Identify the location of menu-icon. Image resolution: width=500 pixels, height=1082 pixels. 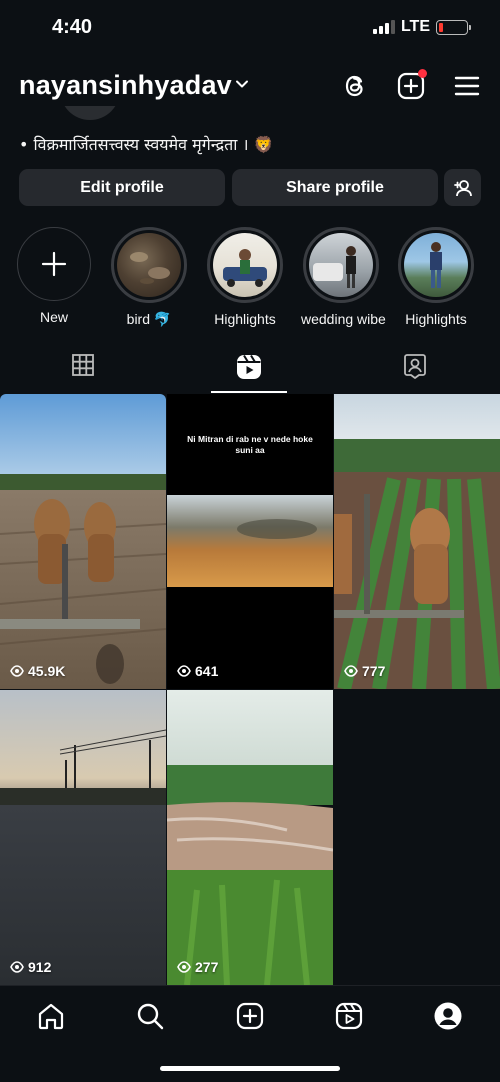
(467, 86).